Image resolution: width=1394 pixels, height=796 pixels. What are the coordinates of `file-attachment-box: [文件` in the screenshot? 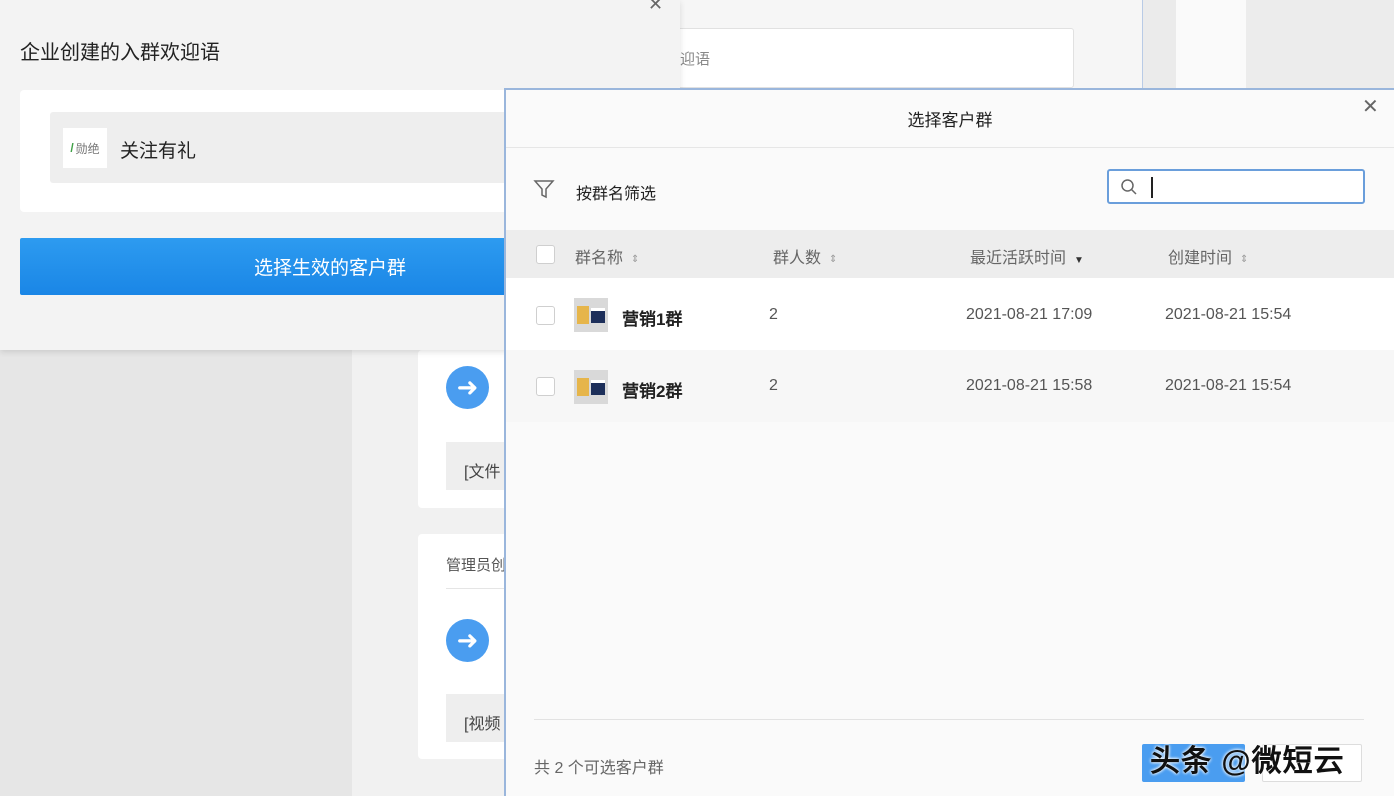 It's located at (476, 466).